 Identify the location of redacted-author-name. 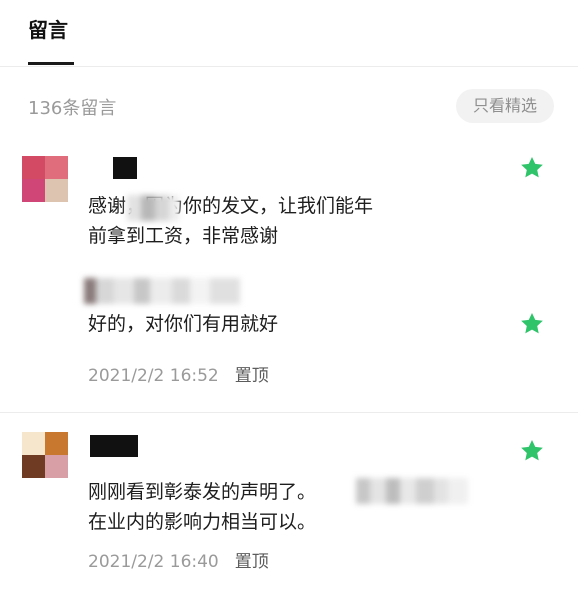
(174, 291).